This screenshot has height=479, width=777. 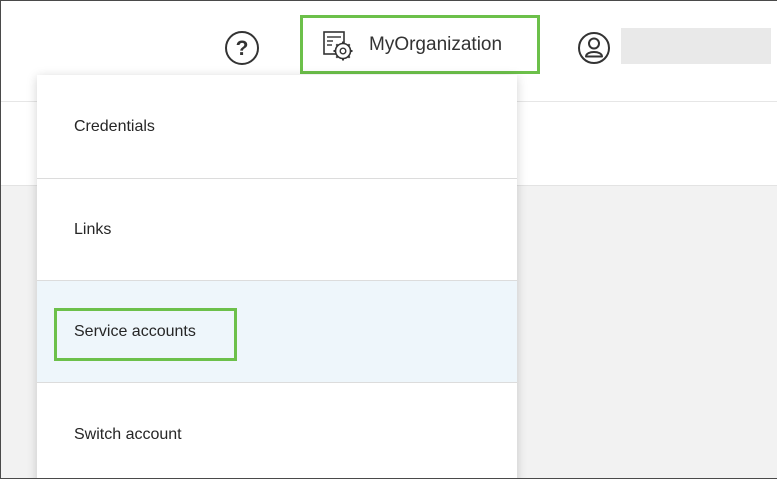 I want to click on menu-item-switch-account: Switch account, so click(x=277, y=430).